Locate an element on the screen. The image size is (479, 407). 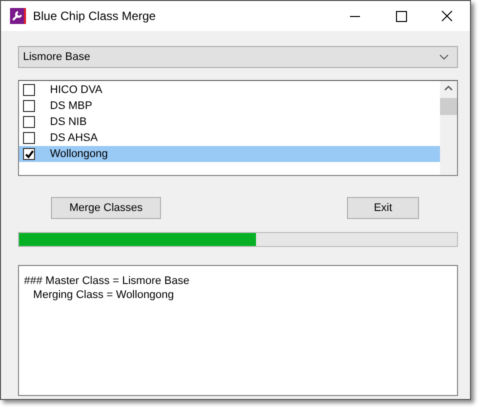
wrench-icon is located at coordinates (18, 16).